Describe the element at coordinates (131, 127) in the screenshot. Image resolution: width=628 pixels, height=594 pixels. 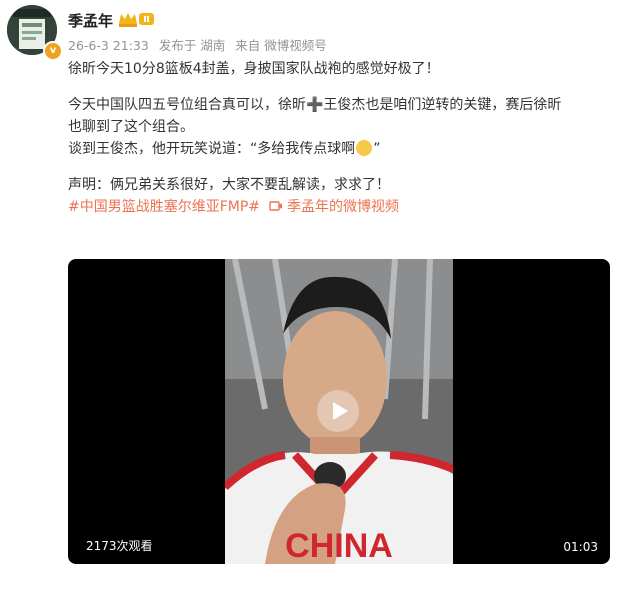
I see `paragraph-2-line-2: 也聊到了这个组合。` at that location.